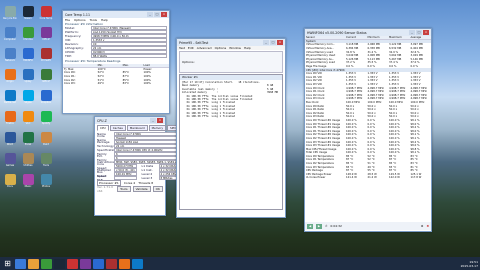 Image resolution: width=480 pixels, height=270 pixels. What do you see at coordinates (323, 146) in the screenshot?
I see `sensor-name: Core #3 Thread #1 Usage` at bounding box center [323, 146].